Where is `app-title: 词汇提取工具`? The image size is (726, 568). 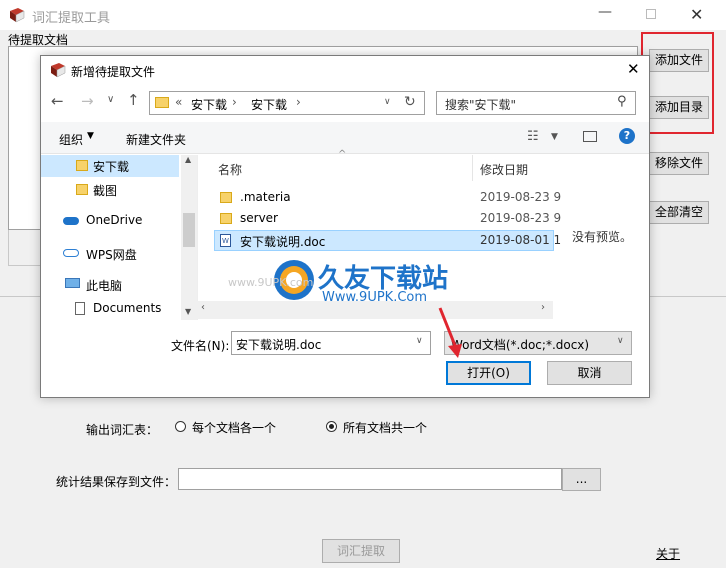
app-title: 词汇提取工具 is located at coordinates (71, 18).